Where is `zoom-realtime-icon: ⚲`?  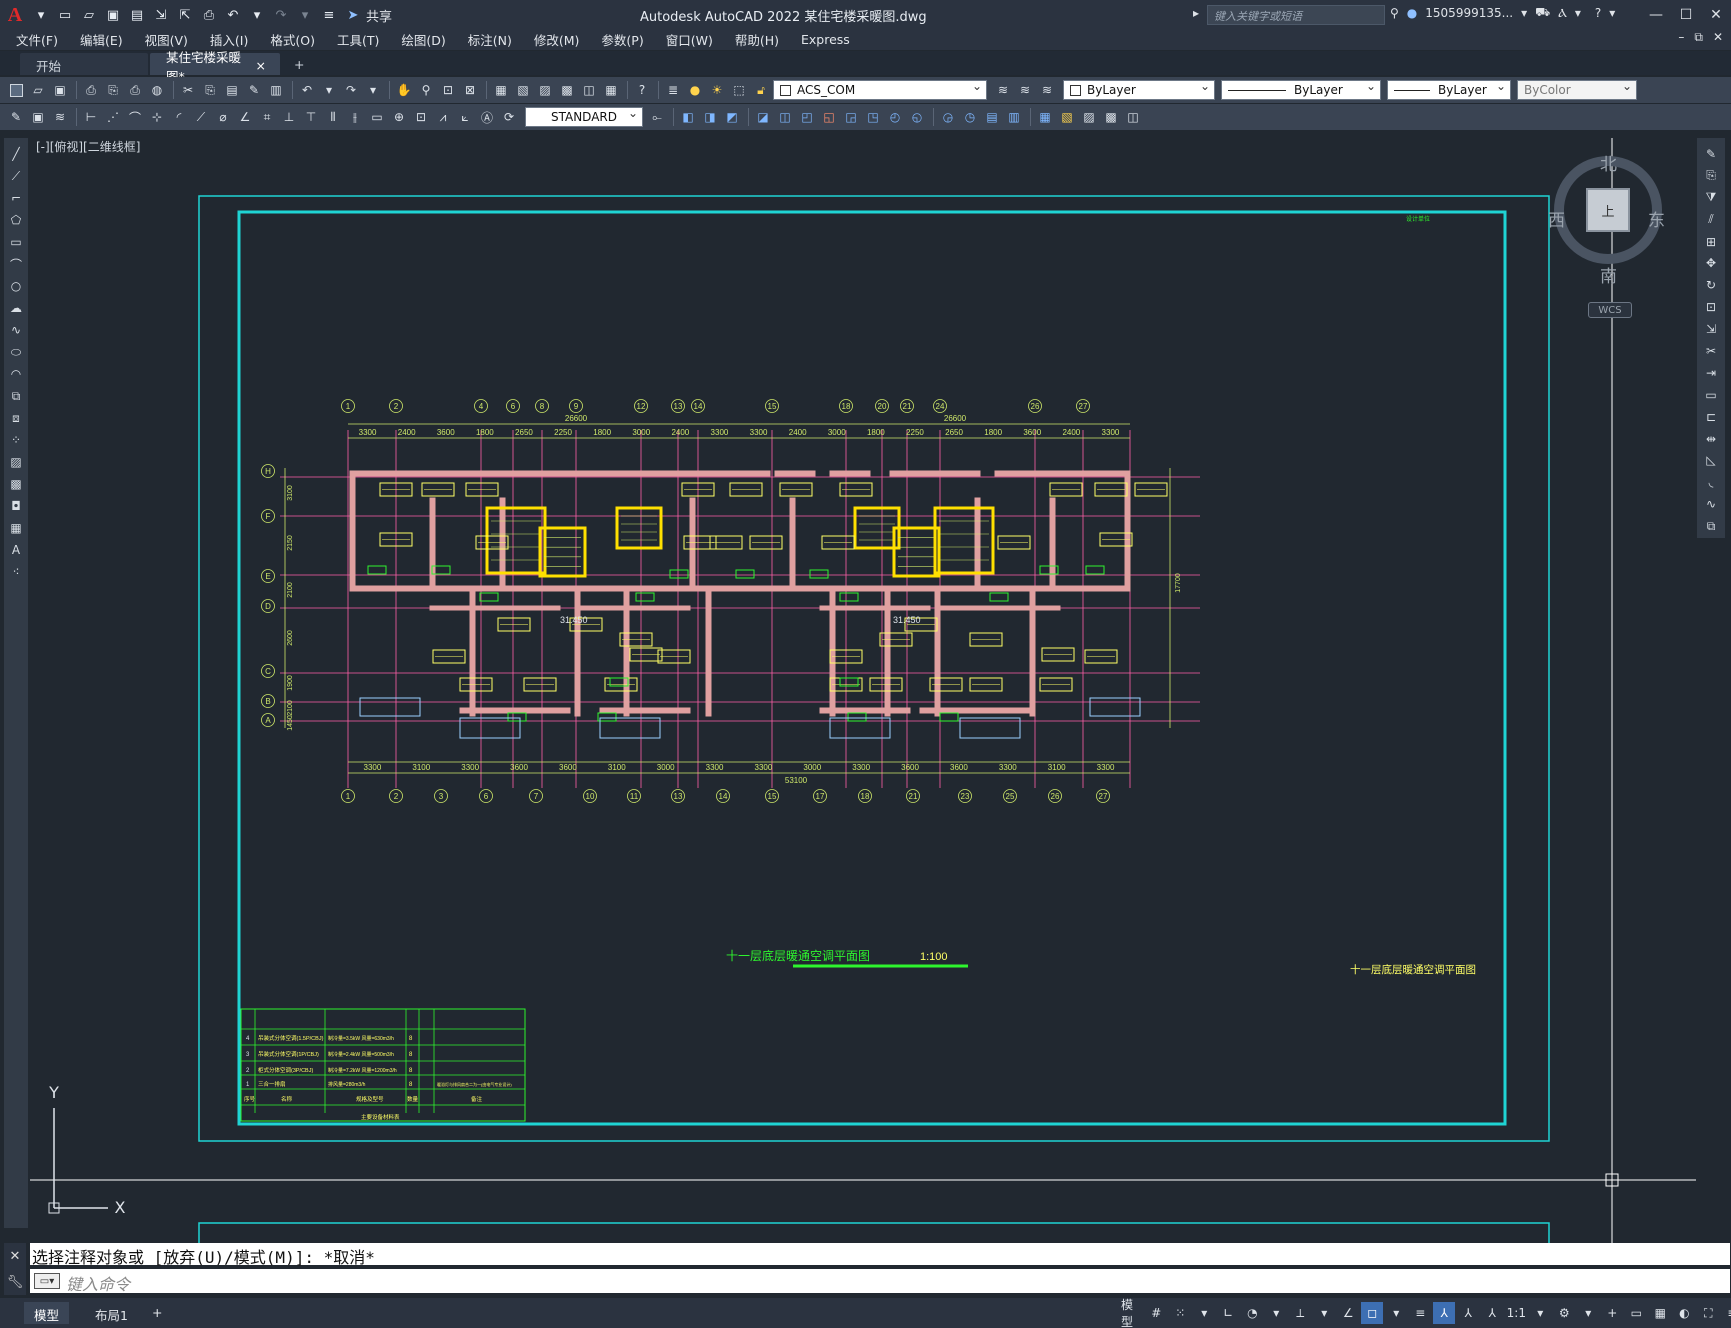
zoom-realtime-icon: ⚲ is located at coordinates (426, 90).